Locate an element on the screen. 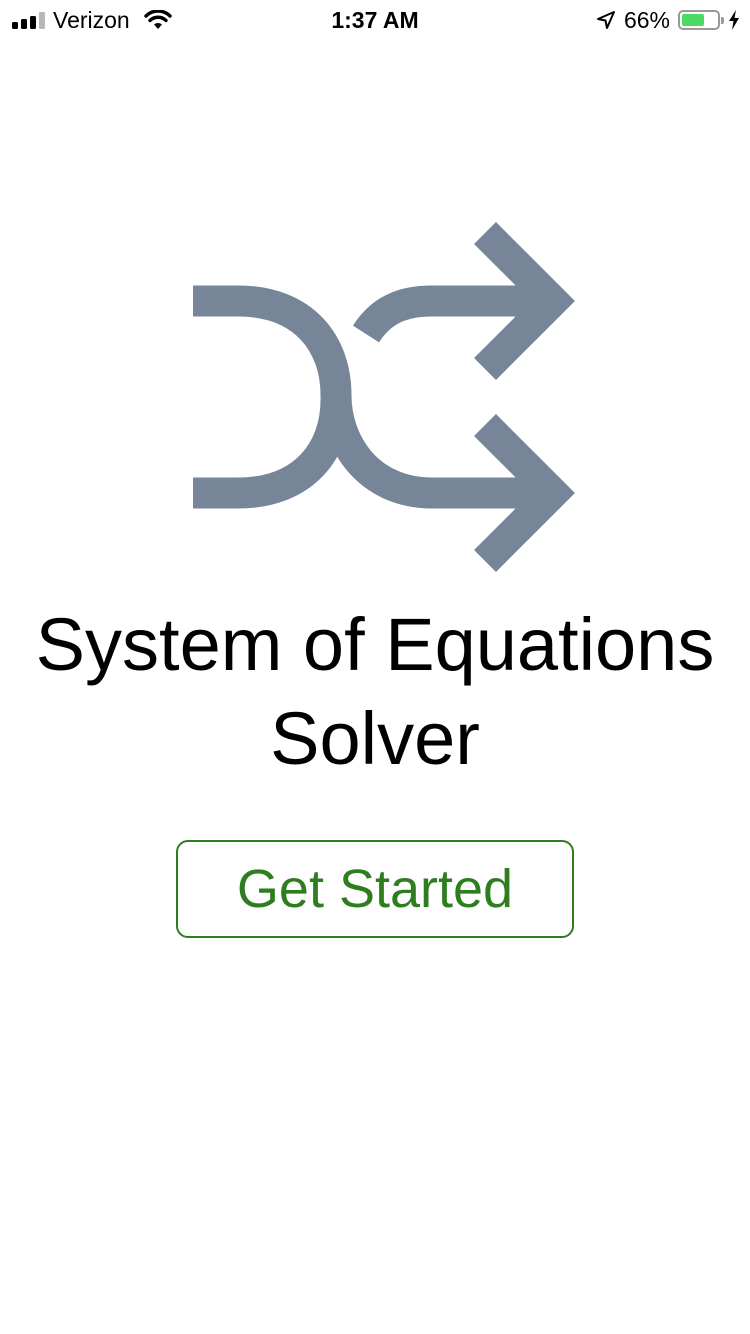  battery-icon is located at coordinates (701, 20).